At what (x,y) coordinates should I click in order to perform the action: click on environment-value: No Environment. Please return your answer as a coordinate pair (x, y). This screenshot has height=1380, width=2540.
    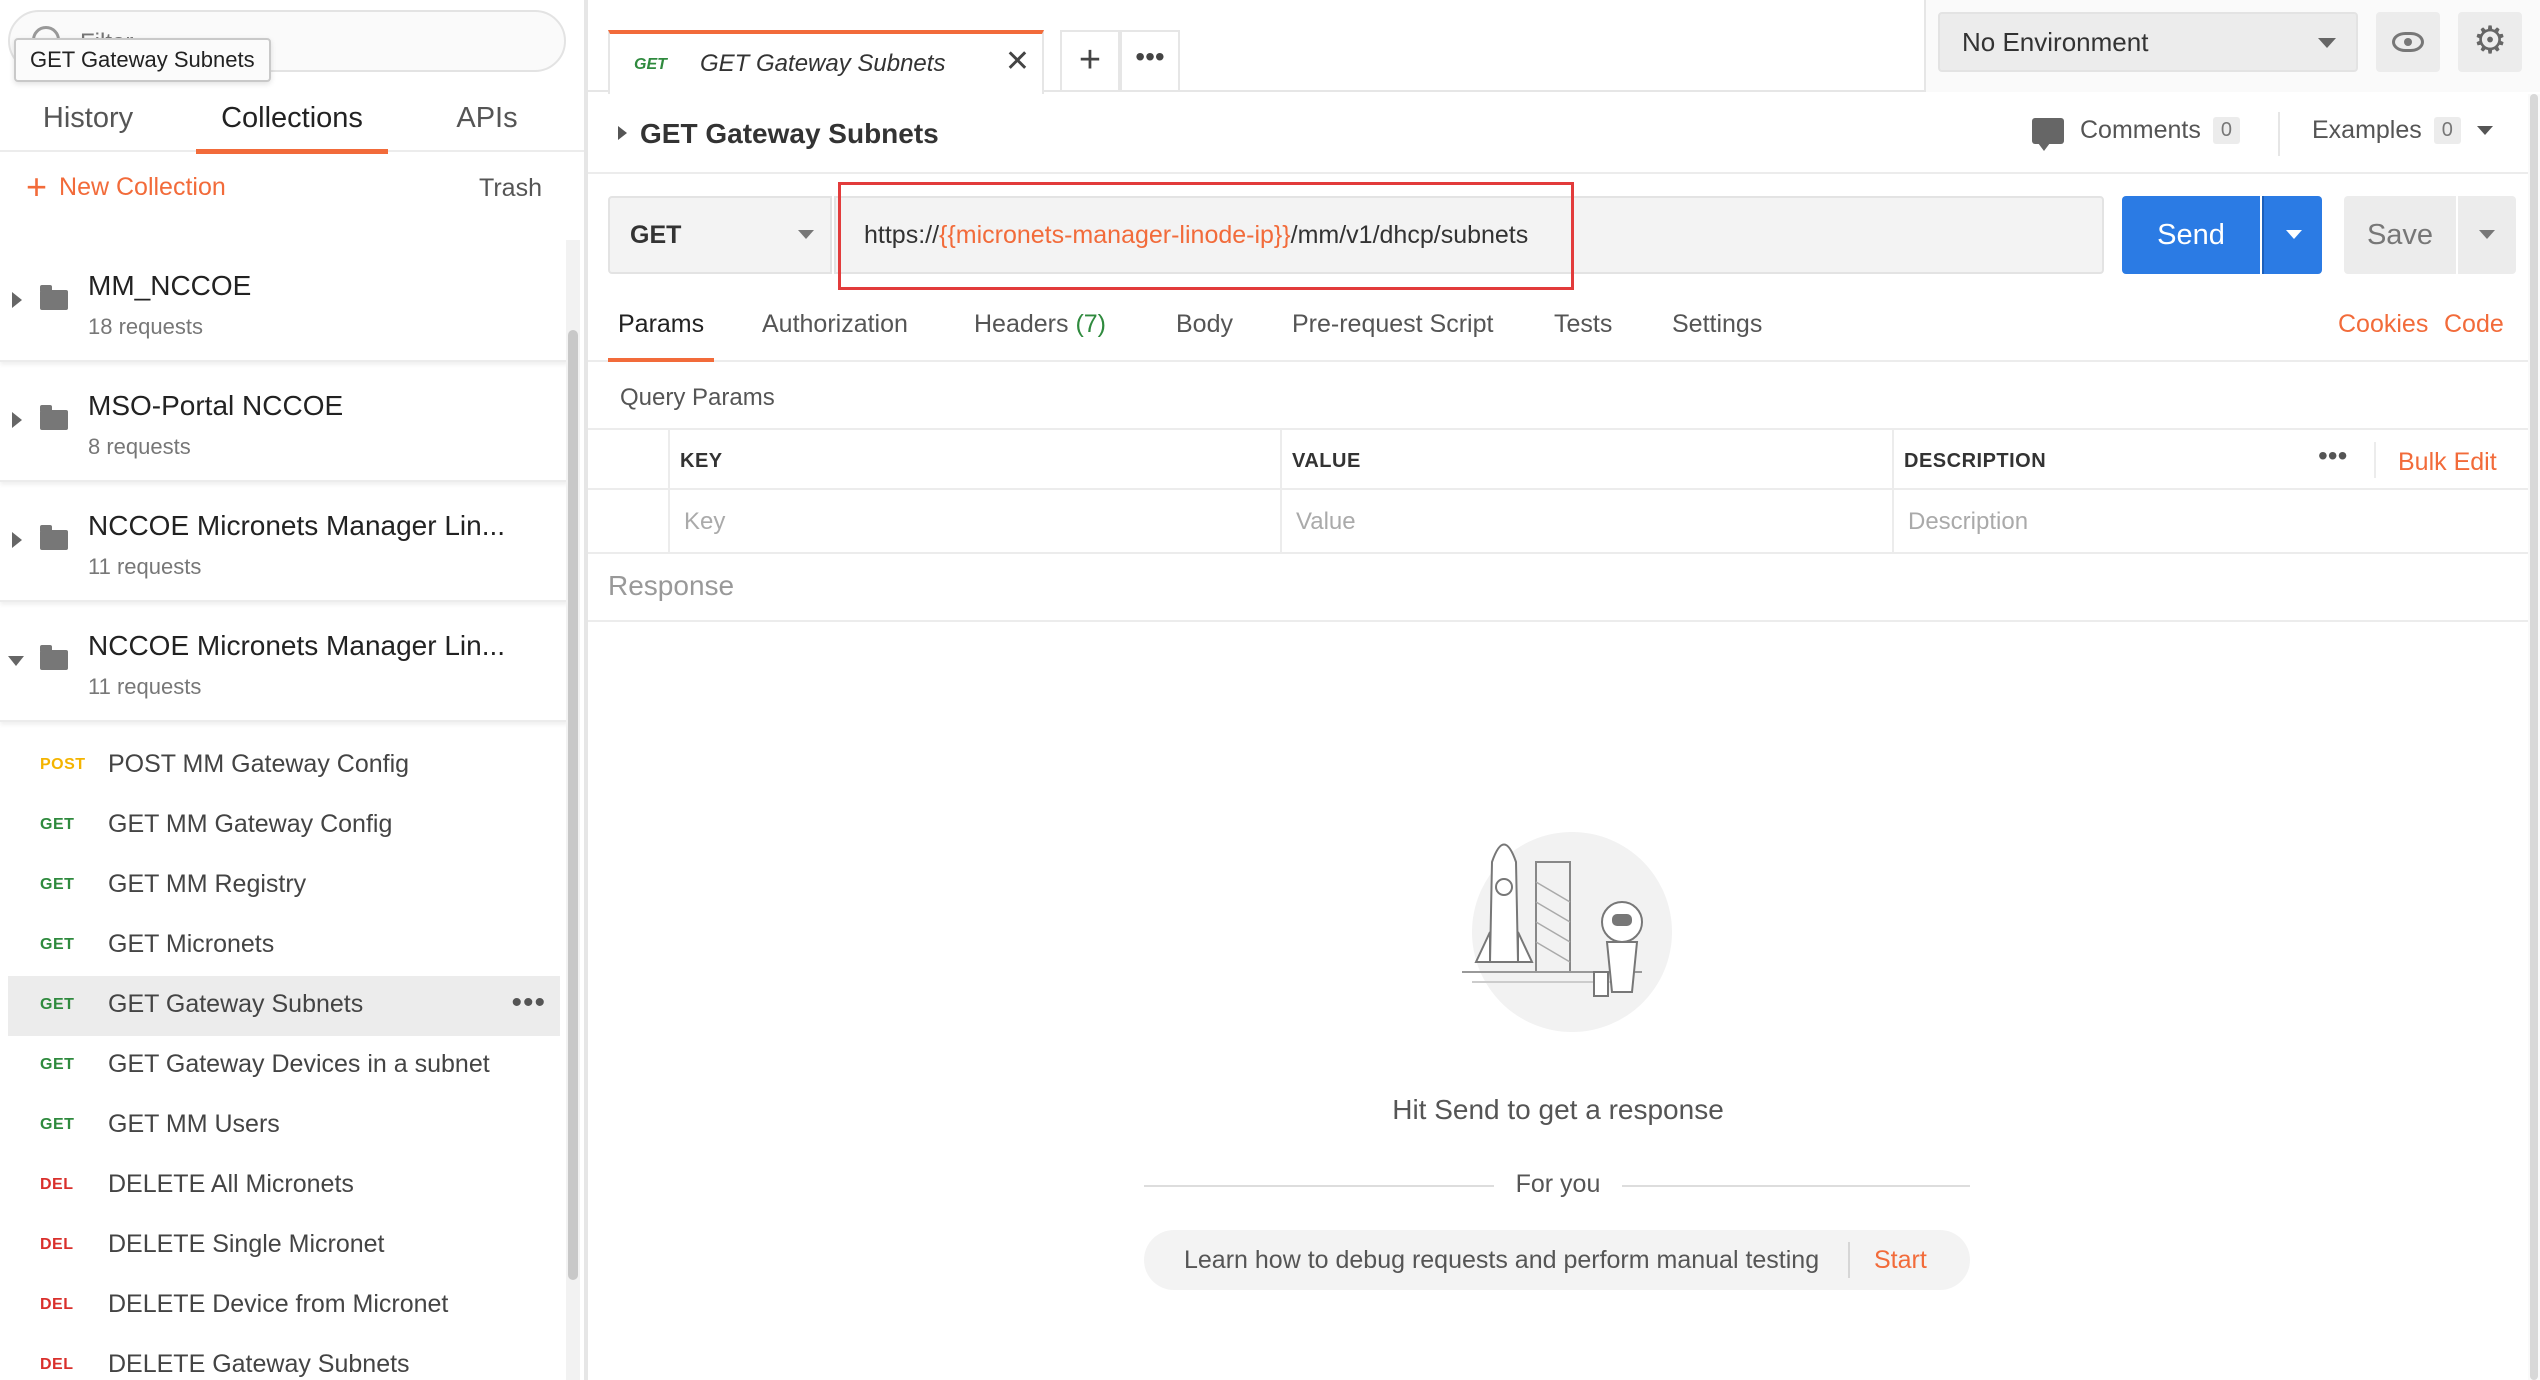
    Looking at the image, I should click on (2055, 42).